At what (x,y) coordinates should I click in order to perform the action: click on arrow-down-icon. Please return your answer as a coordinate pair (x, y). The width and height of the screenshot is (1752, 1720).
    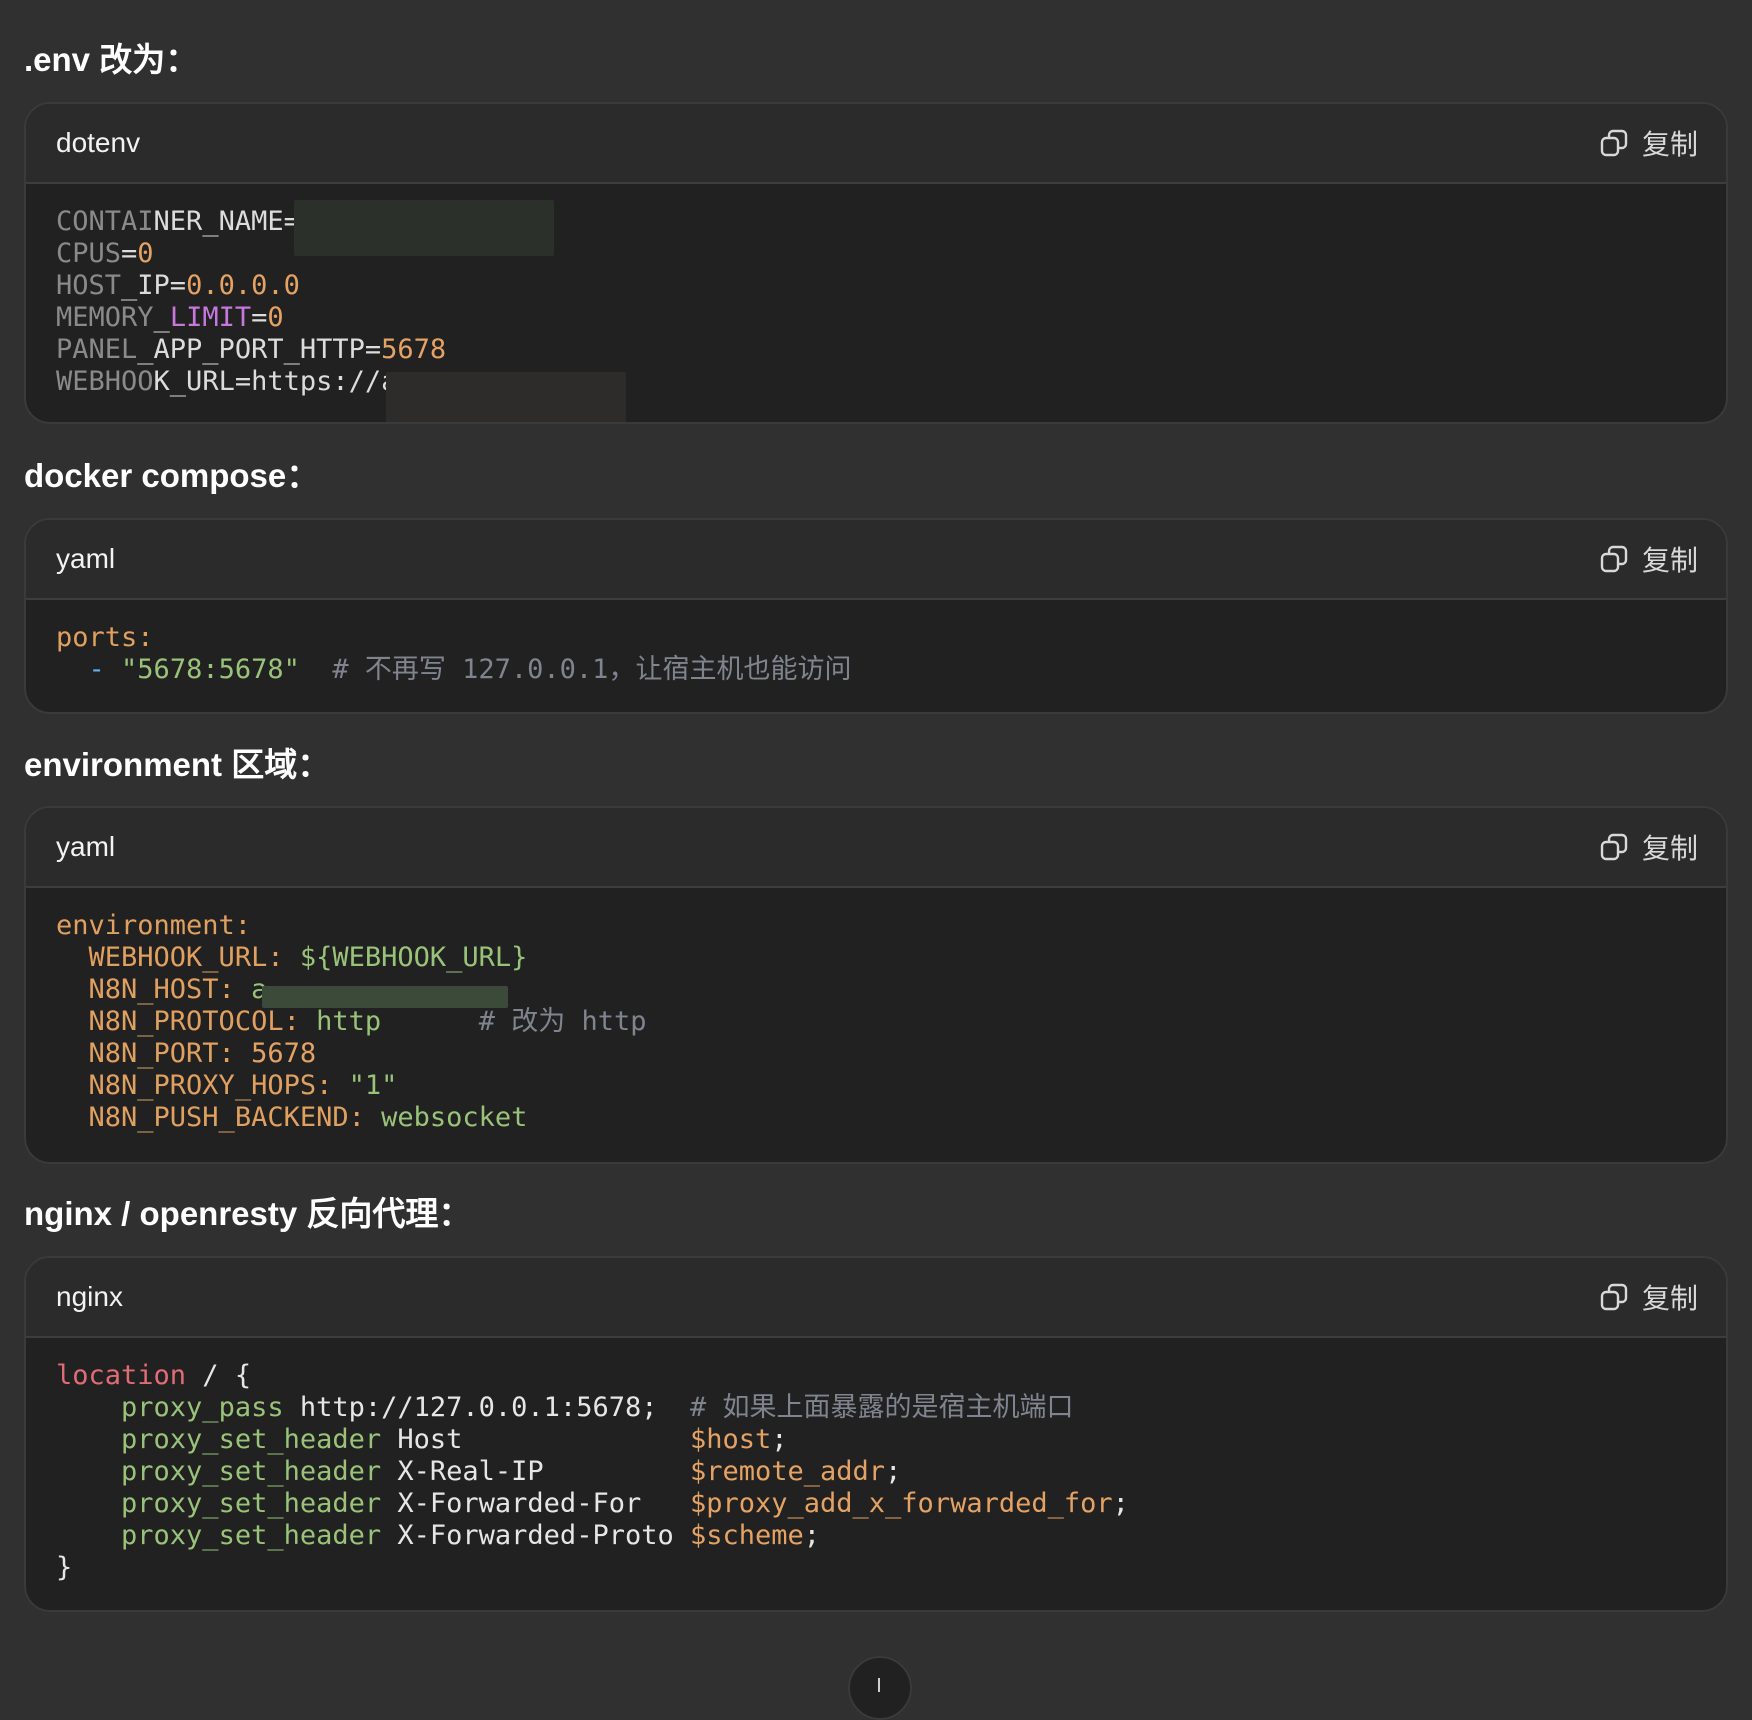
    Looking at the image, I should click on (879, 1685).